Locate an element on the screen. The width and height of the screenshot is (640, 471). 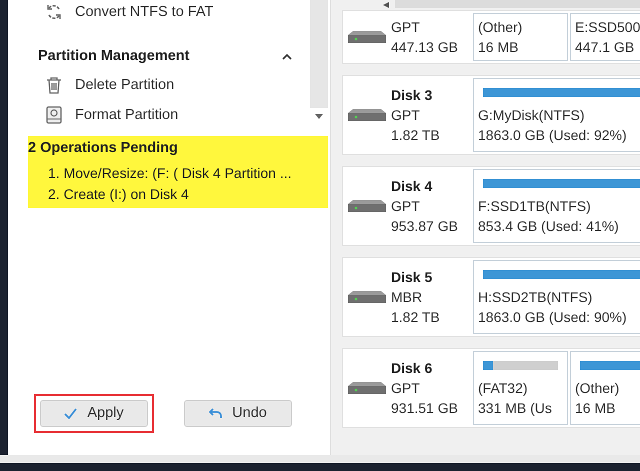
disk-size: 953.87 GB is located at coordinates (425, 226).